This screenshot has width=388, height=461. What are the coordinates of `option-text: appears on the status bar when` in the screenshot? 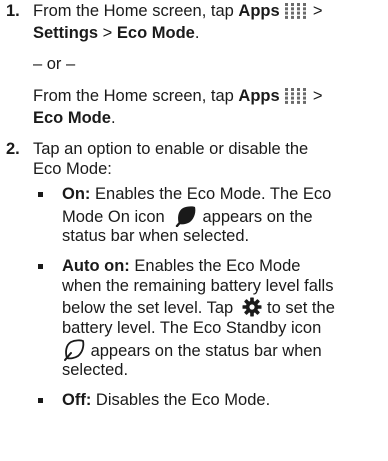 It's located at (204, 351).